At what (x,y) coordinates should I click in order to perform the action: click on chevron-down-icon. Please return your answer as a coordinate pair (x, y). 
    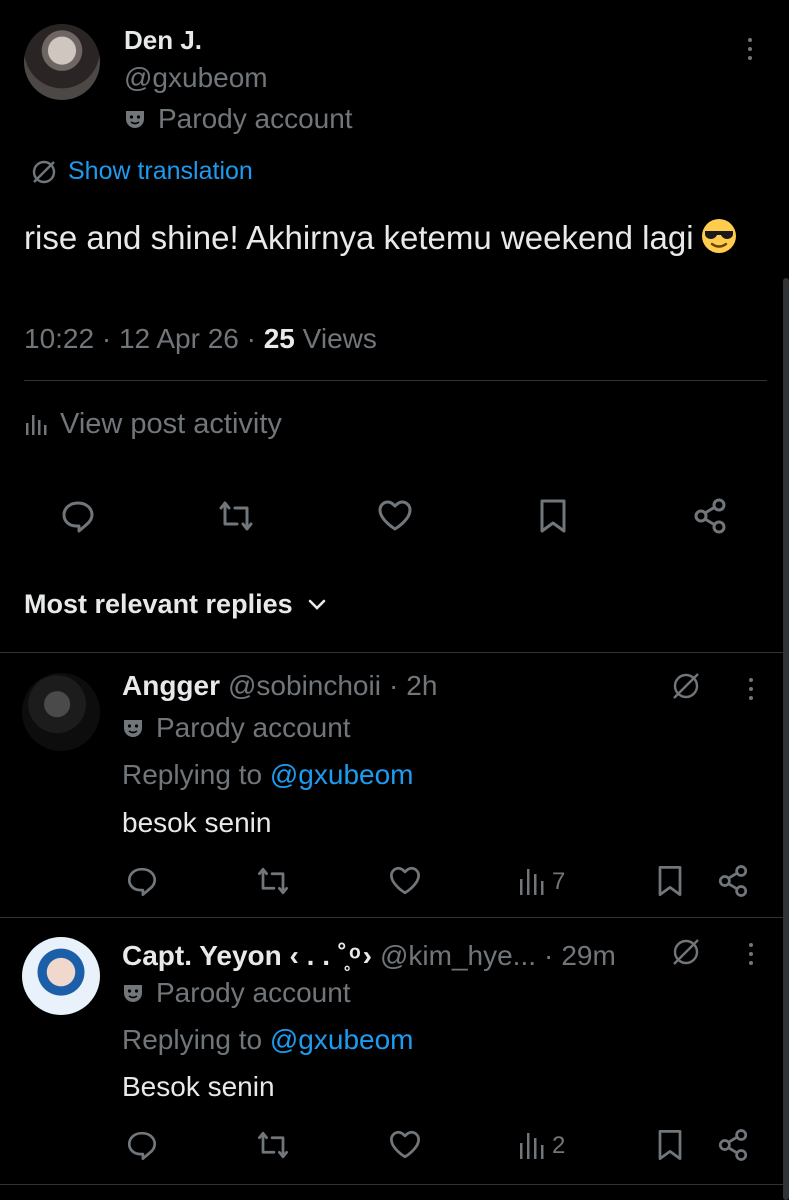
    Looking at the image, I should click on (317, 605).